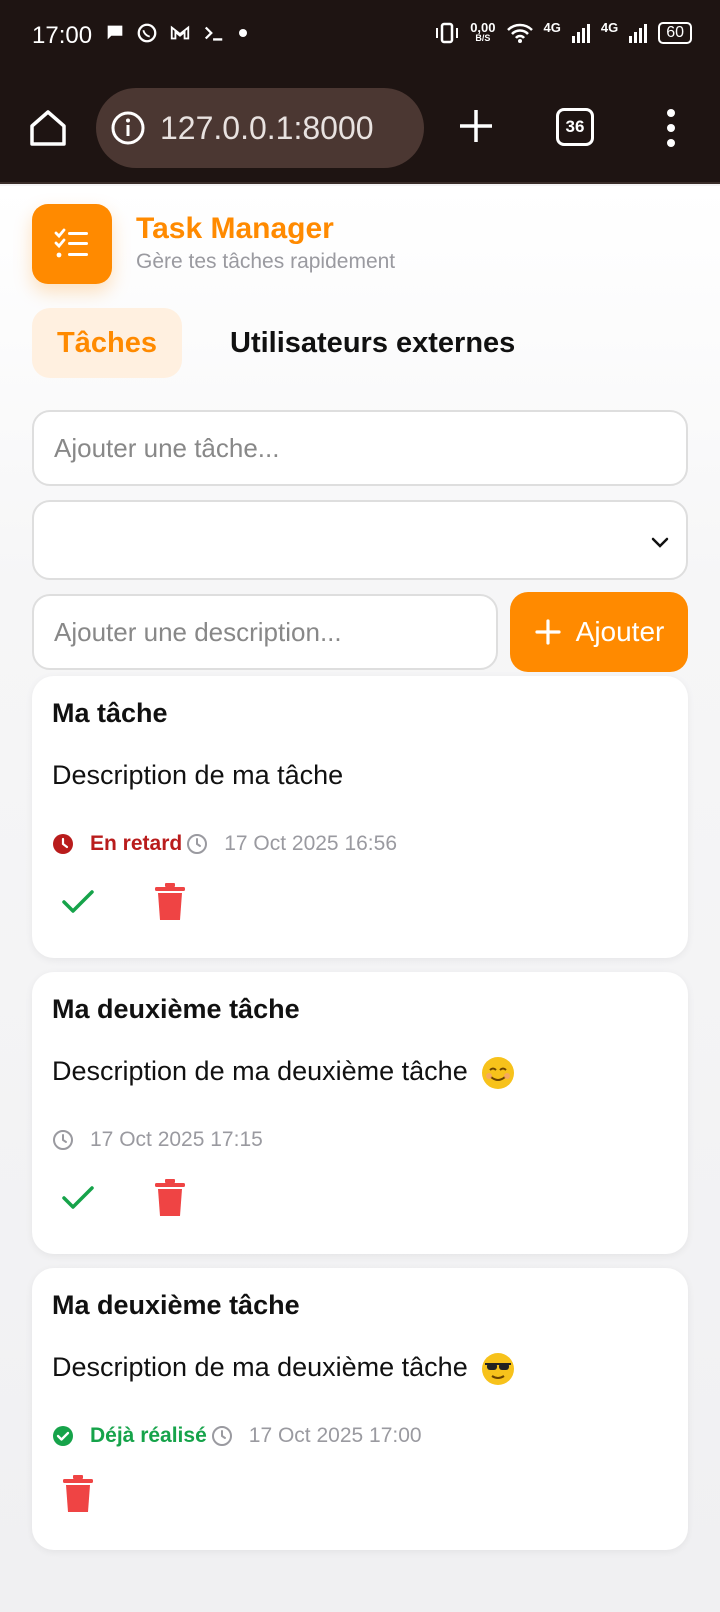  I want to click on add-task-button: Ajouter, so click(599, 632).